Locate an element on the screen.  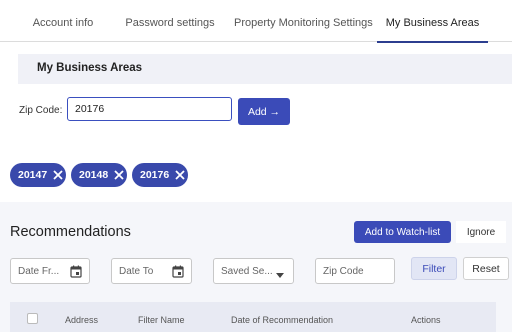
add-to-watchlist-button: Add to Watch-list is located at coordinates (402, 232).